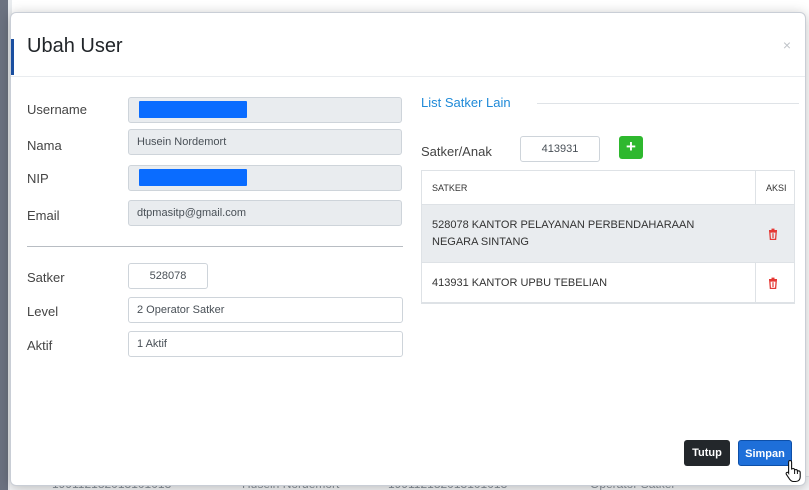 This screenshot has height=490, width=809. What do you see at coordinates (168, 276) in the screenshot?
I see `satker-field: 528078` at bounding box center [168, 276].